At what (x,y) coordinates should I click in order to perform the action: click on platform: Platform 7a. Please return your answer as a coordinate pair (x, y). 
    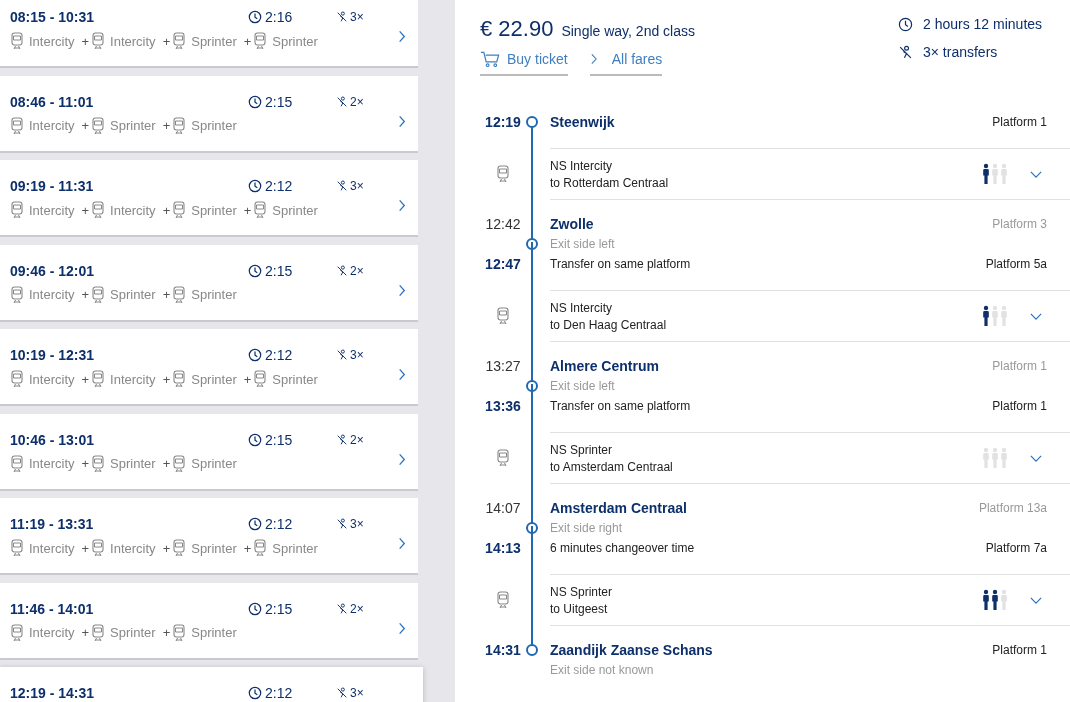
    Looking at the image, I should click on (1016, 548).